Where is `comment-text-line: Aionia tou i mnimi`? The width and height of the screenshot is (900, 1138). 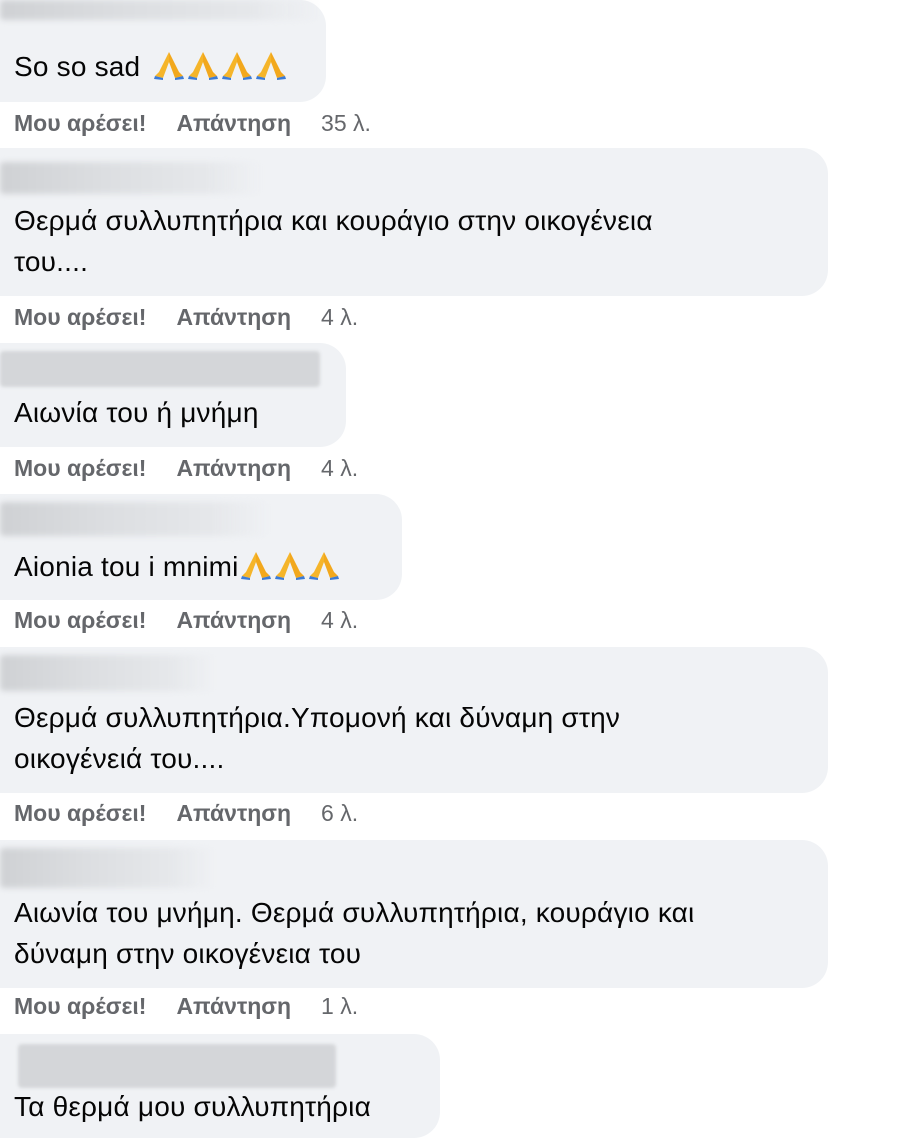
comment-text-line: Aionia tou i mnimi is located at coordinates (126, 566).